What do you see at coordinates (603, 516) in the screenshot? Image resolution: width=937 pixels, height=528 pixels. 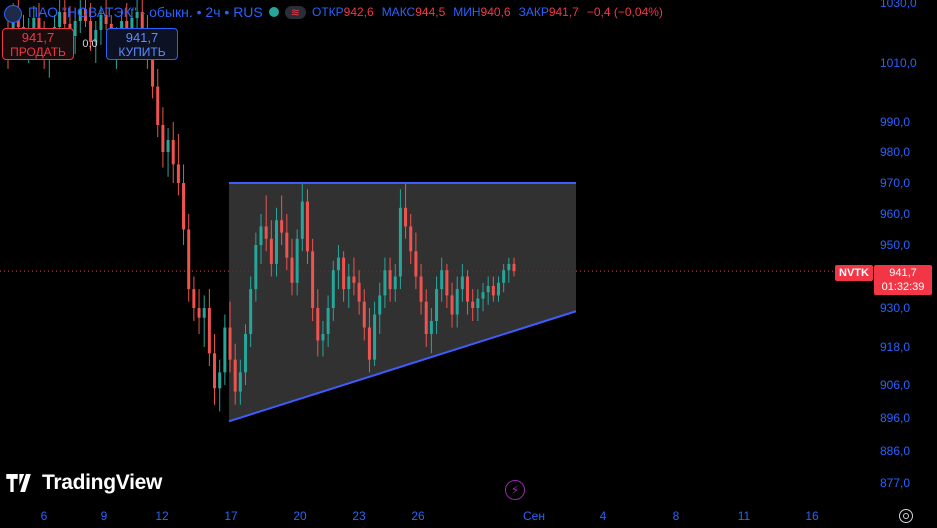 I see `time-tick-label: 4` at bounding box center [603, 516].